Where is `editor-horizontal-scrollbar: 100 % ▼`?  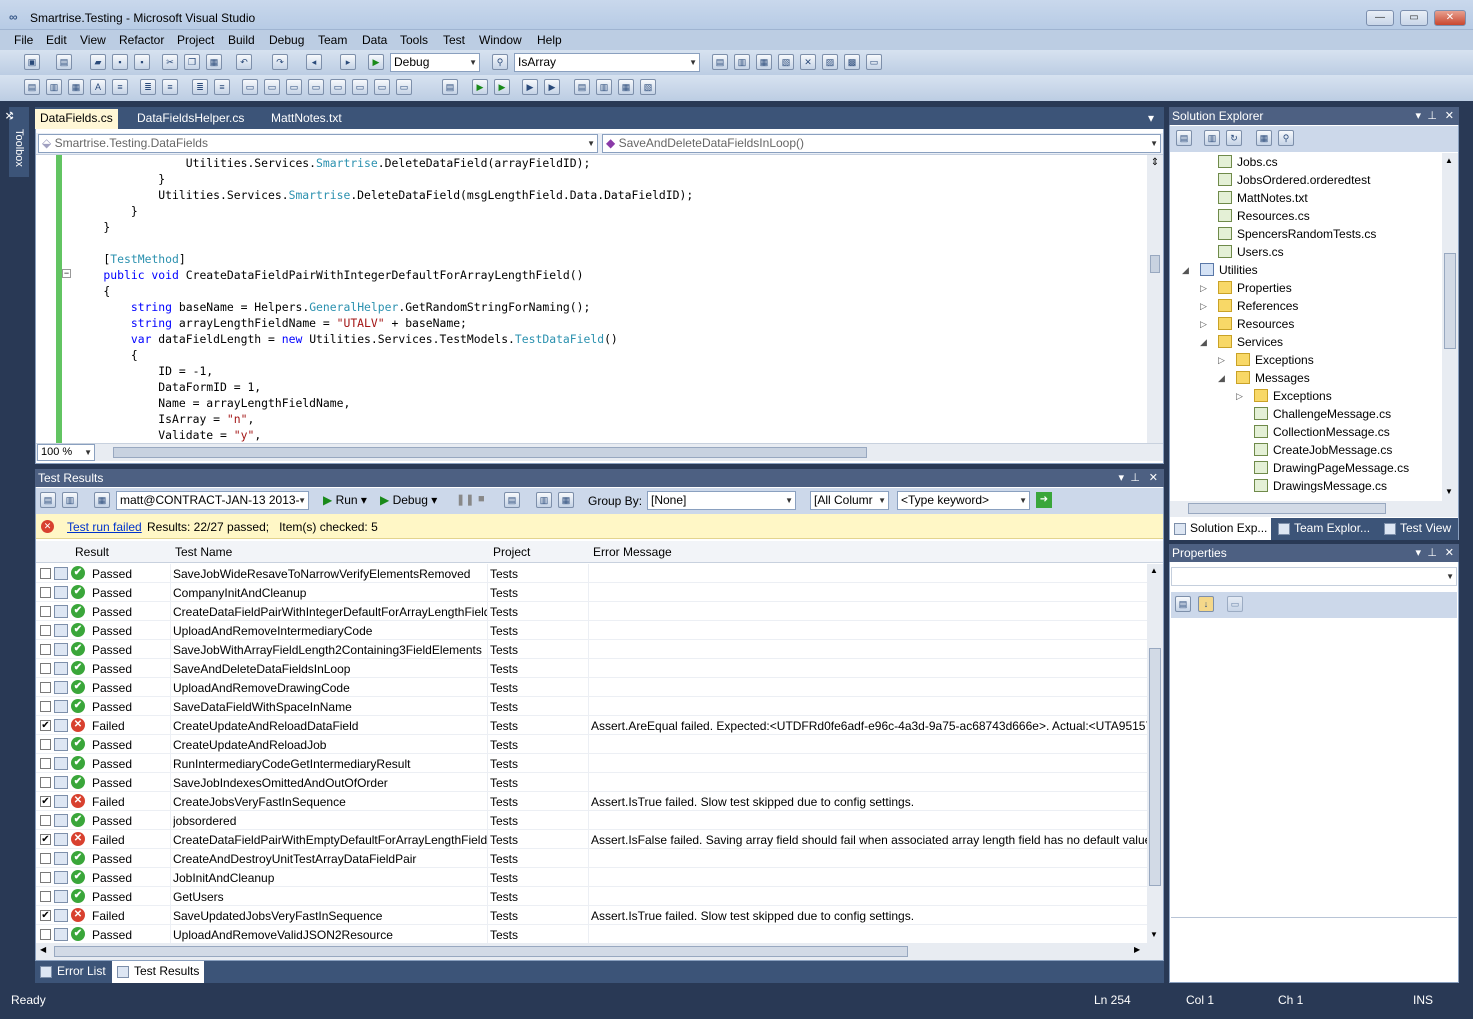
editor-horizontal-scrollbar: 100 % ▼ is located at coordinates (599, 452).